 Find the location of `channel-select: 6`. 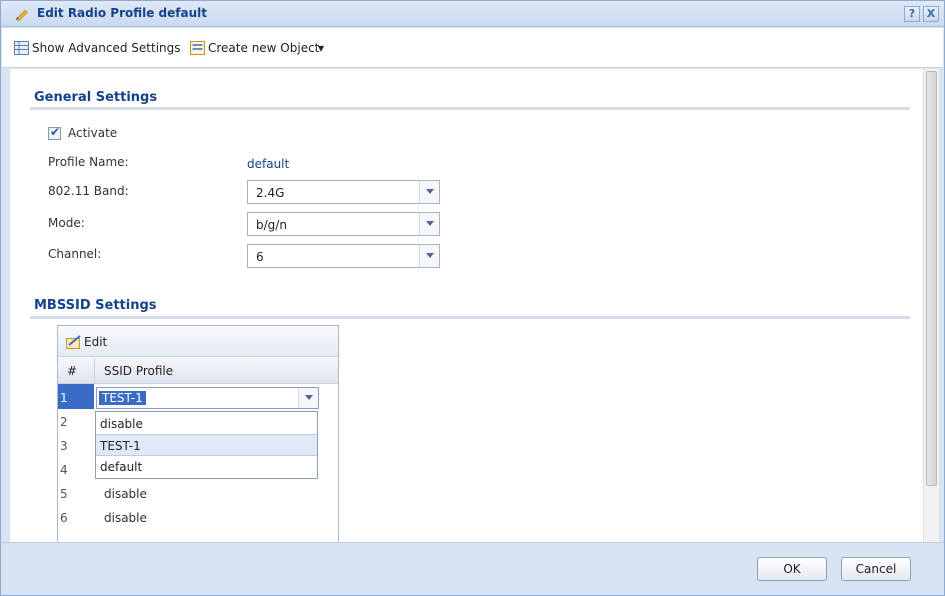

channel-select: 6 is located at coordinates (343, 256).